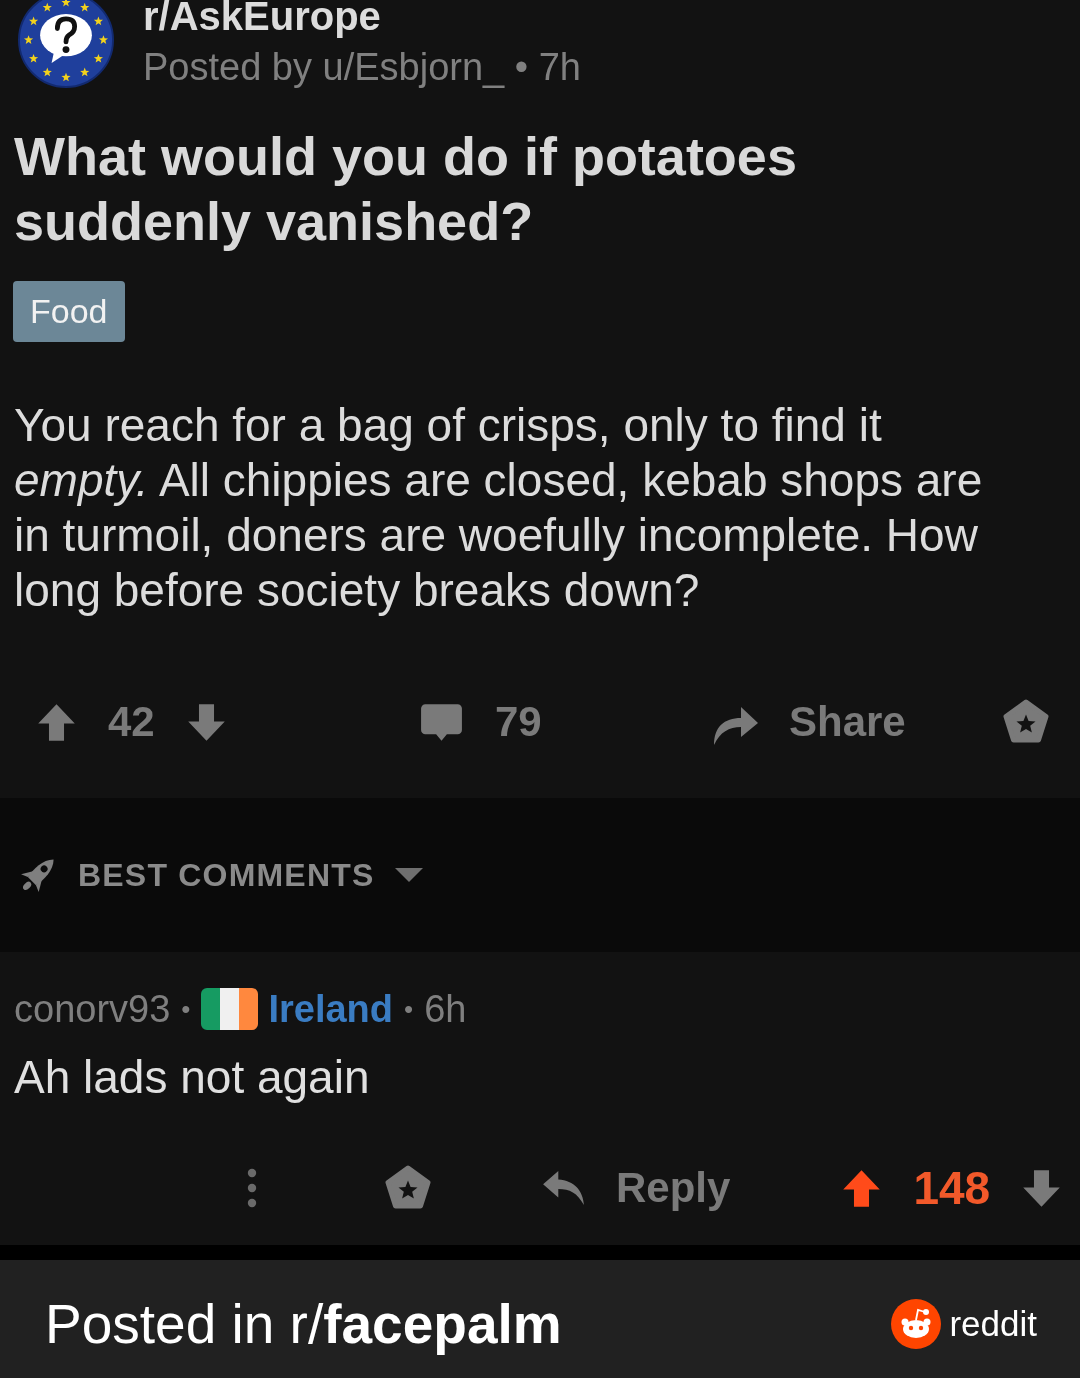 This screenshot has width=1080, height=1378. What do you see at coordinates (230, 1009) in the screenshot?
I see `flag-icon` at bounding box center [230, 1009].